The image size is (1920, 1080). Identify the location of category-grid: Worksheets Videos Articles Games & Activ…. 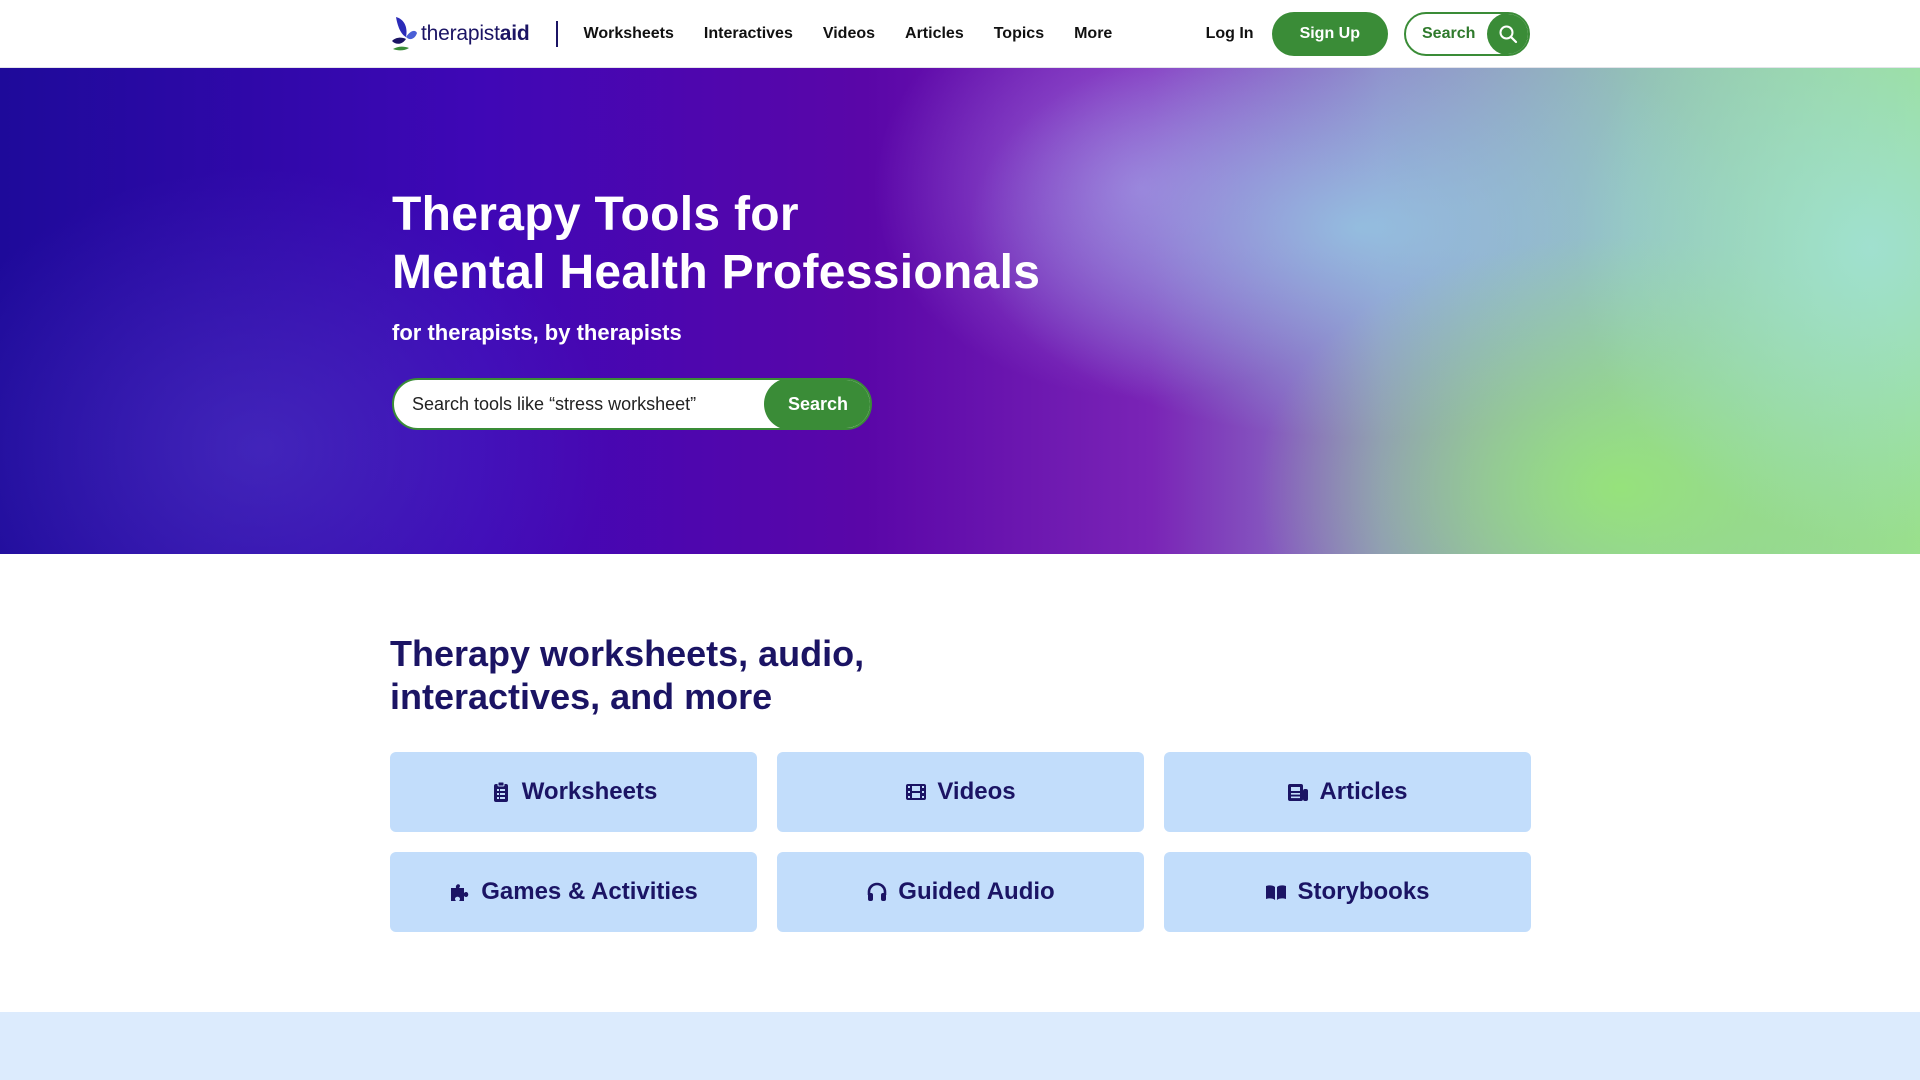
(960, 842).